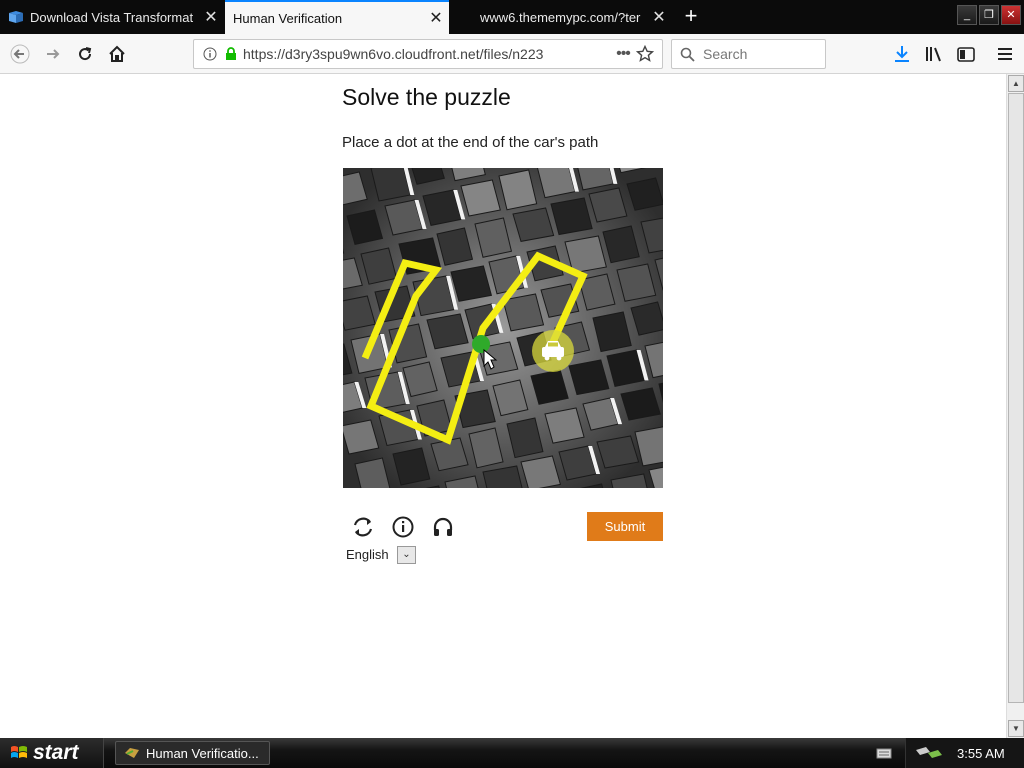 This screenshot has height=768, width=1024. Describe the element at coordinates (1005, 54) in the screenshot. I see `menu-icon` at that location.